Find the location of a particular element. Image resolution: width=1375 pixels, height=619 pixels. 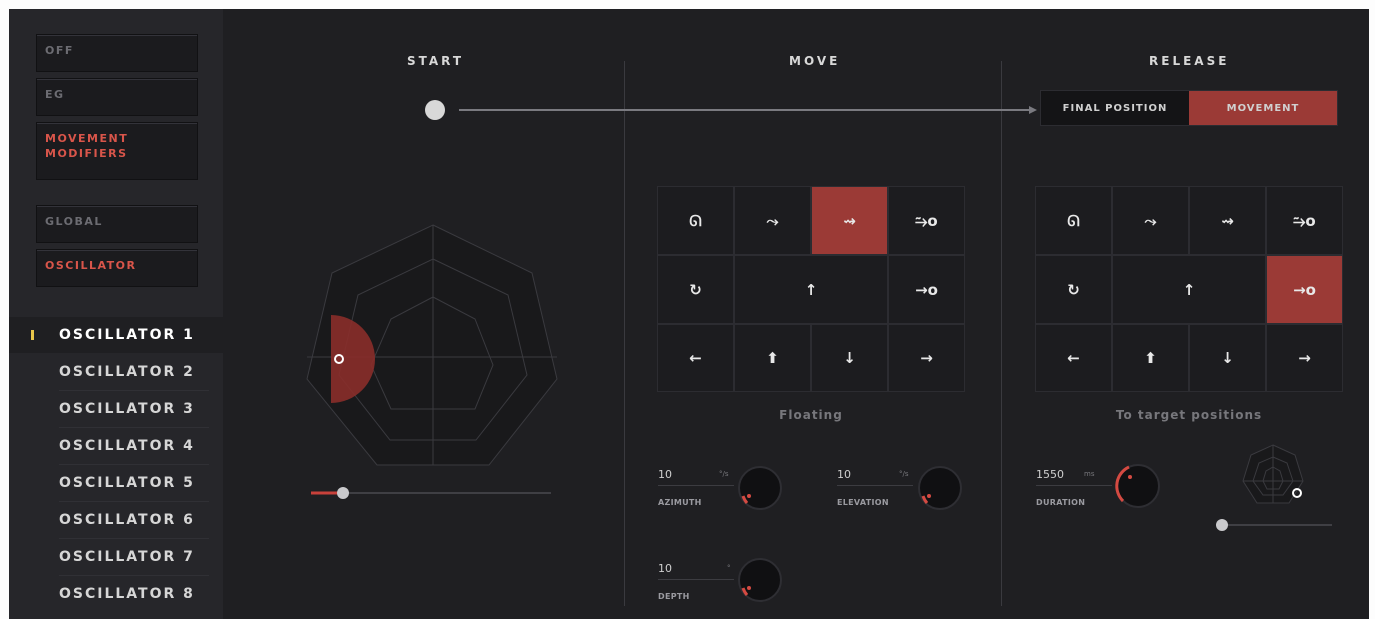

move-mode-caption: Floating is located at coordinates (811, 415).